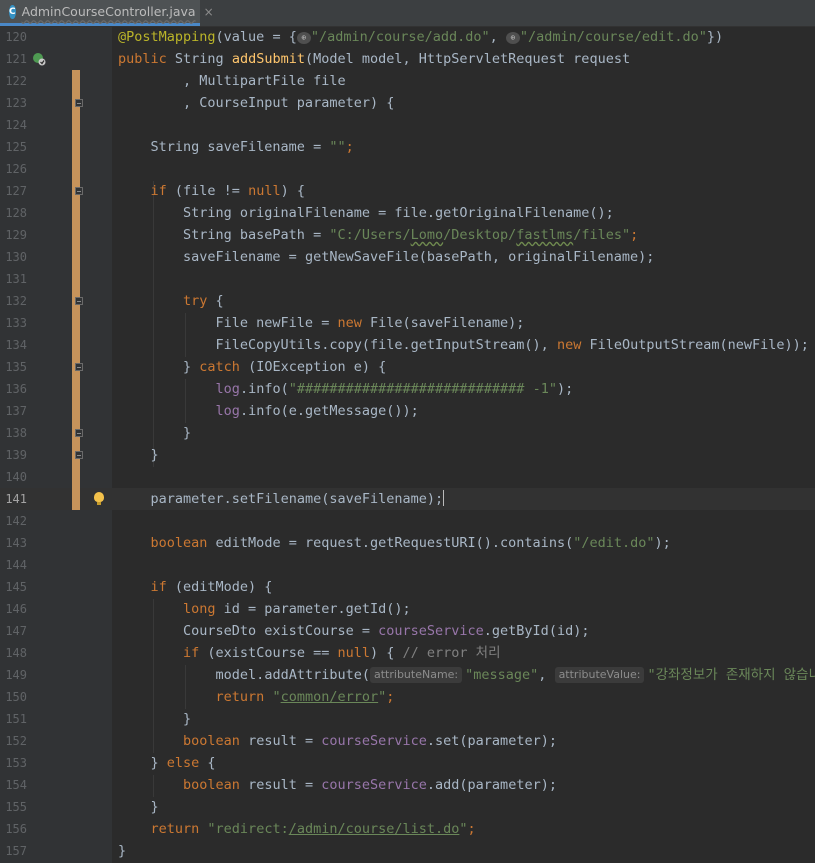 The image size is (815, 863). I want to click on line-number: 135, so click(16, 367).